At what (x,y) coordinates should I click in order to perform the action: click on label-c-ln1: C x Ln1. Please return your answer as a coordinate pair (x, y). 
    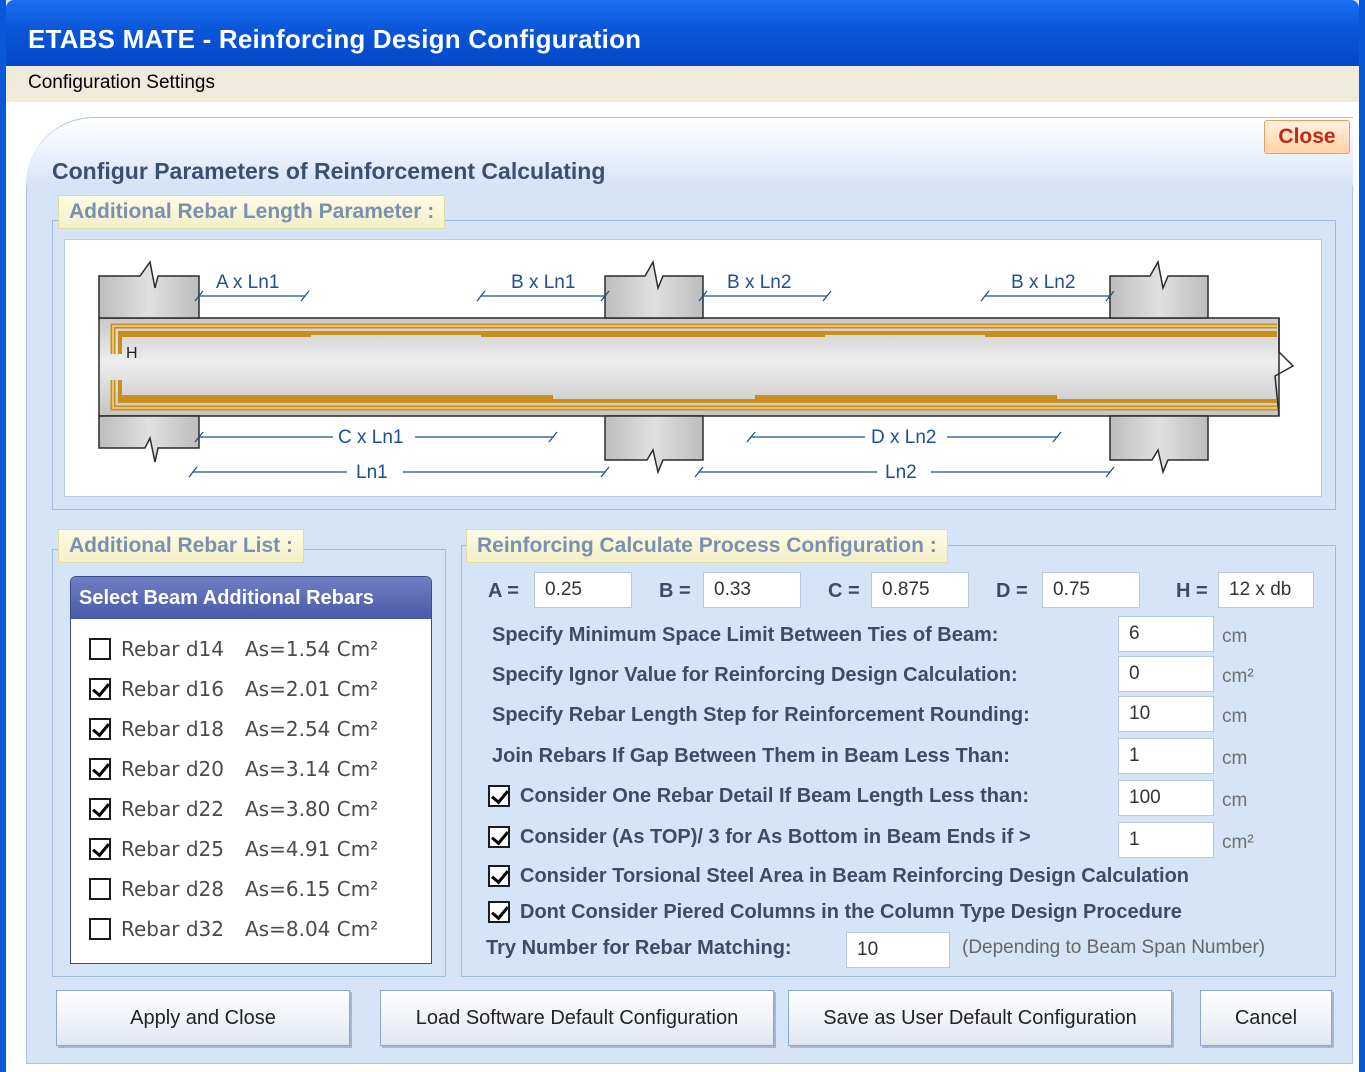
    Looking at the image, I should click on (370, 437).